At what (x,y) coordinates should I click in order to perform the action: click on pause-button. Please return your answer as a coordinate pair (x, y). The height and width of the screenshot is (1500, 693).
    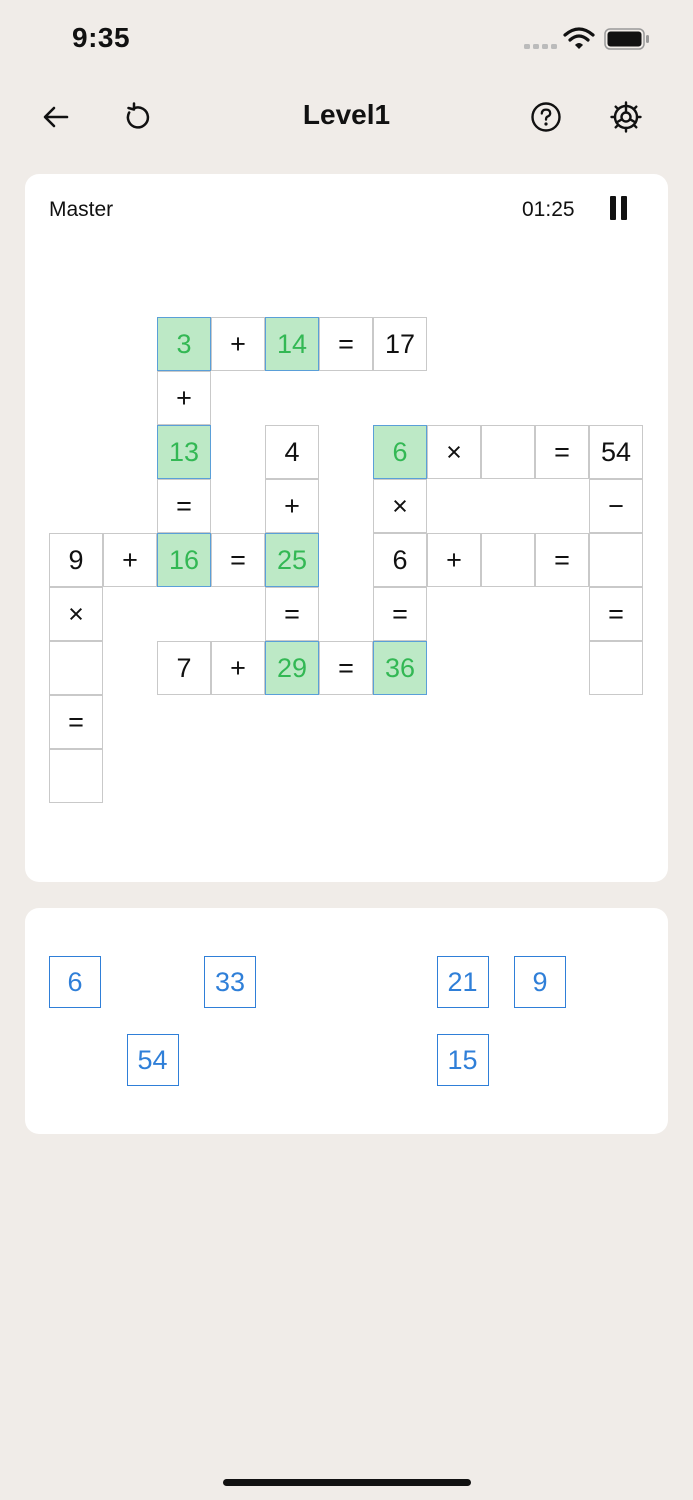
    Looking at the image, I should click on (620, 209).